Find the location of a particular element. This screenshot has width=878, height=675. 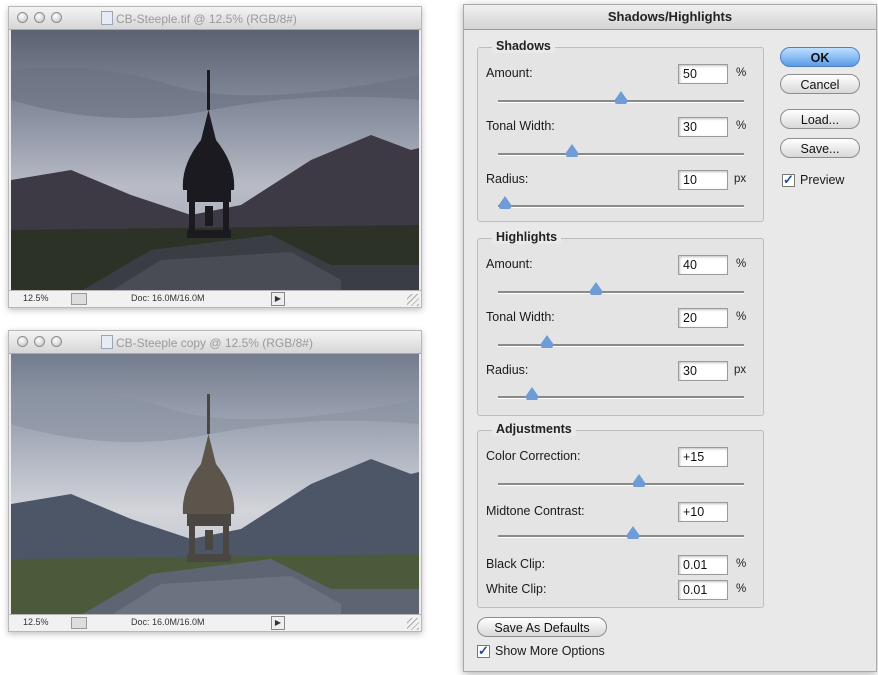

shadows-amount-track is located at coordinates (621, 97).